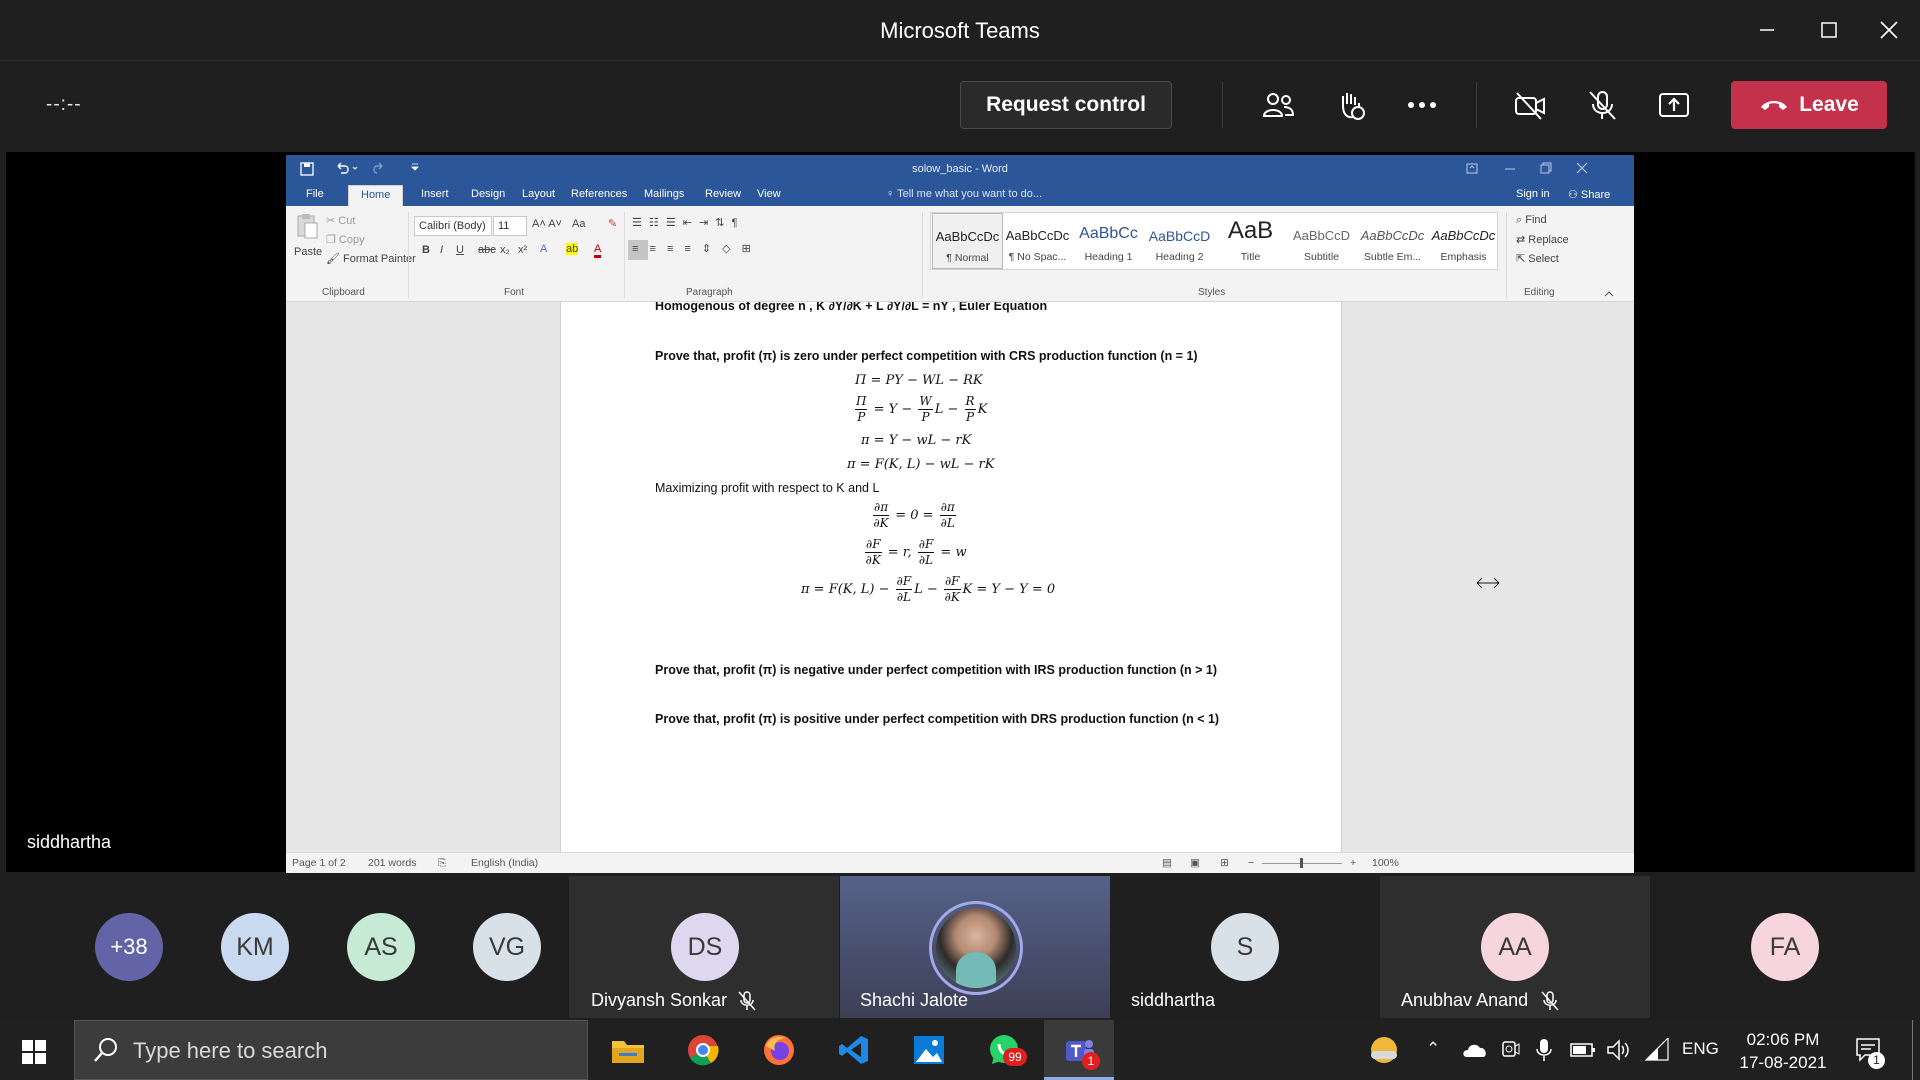  Describe the element at coordinates (1582, 168) in the screenshot. I see `word-close-icon` at that location.